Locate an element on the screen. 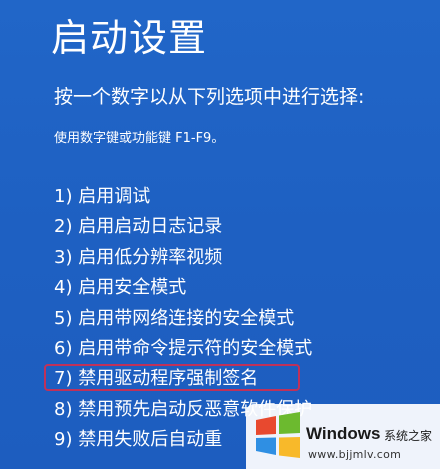 The width and height of the screenshot is (440, 469). page-title: 启动设置 is located at coordinates (129, 38).